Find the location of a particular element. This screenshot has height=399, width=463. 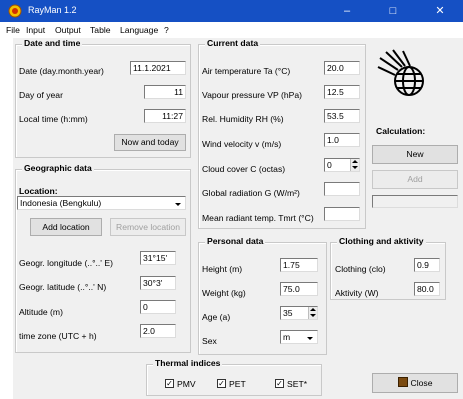

global-radiation-field is located at coordinates (342, 189).